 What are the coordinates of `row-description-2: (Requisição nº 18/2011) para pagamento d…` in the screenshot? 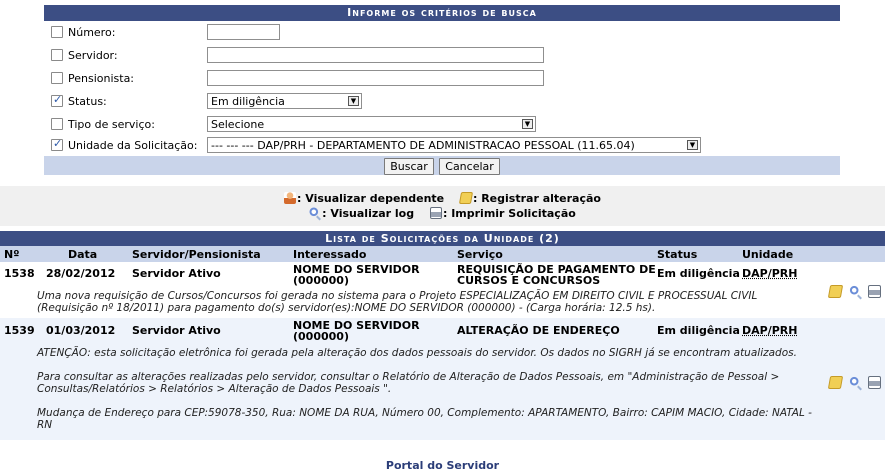 It's located at (346, 308).